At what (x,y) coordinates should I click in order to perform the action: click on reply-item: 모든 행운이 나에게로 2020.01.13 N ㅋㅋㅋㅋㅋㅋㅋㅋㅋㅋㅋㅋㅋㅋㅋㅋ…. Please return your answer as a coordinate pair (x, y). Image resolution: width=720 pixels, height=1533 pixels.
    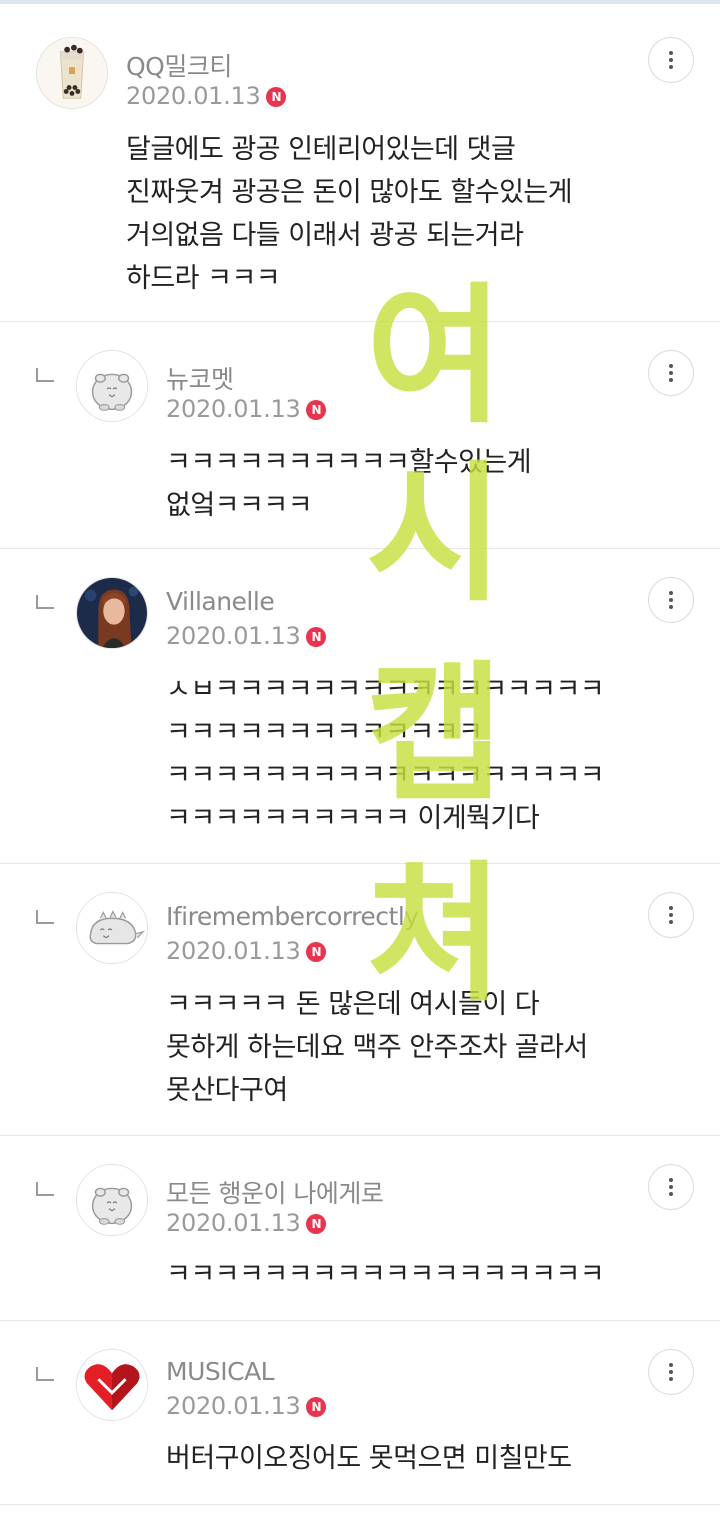
    Looking at the image, I should click on (360, 1228).